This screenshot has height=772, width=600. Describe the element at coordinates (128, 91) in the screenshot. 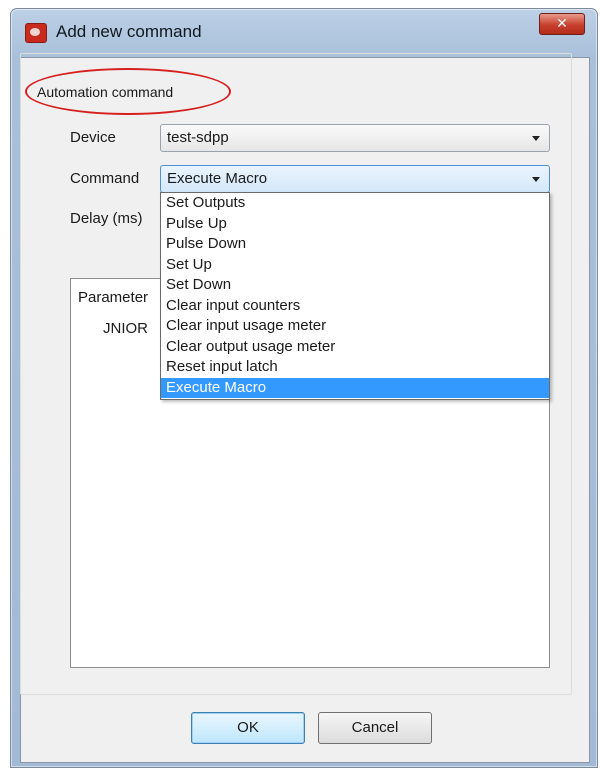

I see `annotation-circle` at that location.